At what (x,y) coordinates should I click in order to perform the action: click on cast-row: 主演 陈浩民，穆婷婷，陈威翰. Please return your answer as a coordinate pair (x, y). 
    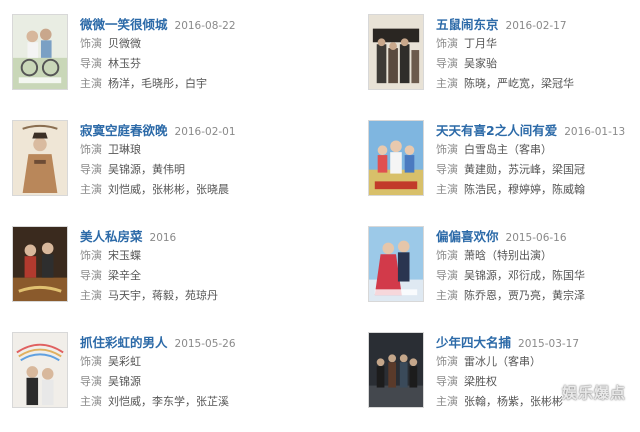
    Looking at the image, I should click on (510, 189).